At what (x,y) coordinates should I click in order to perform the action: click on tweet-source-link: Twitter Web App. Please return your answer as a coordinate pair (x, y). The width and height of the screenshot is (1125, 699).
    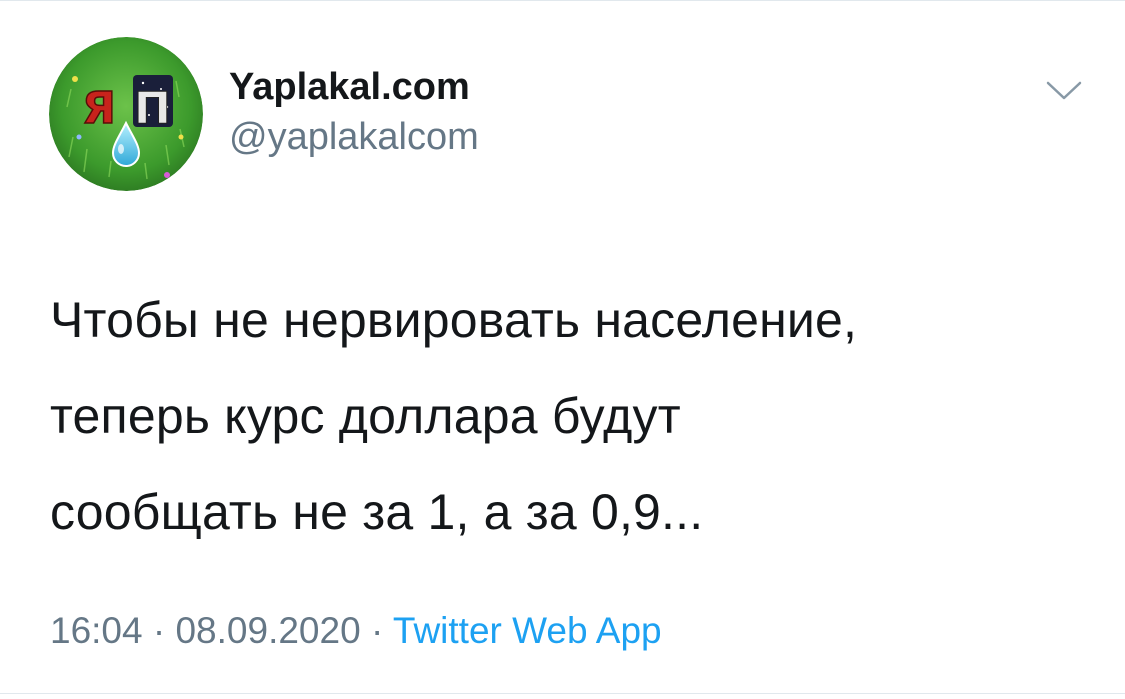
    Looking at the image, I should click on (527, 630).